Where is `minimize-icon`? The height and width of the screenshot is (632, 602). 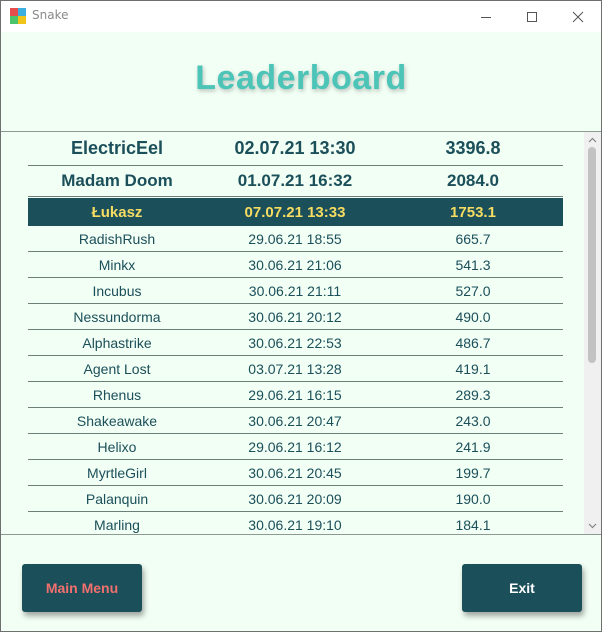 minimize-icon is located at coordinates (486, 17).